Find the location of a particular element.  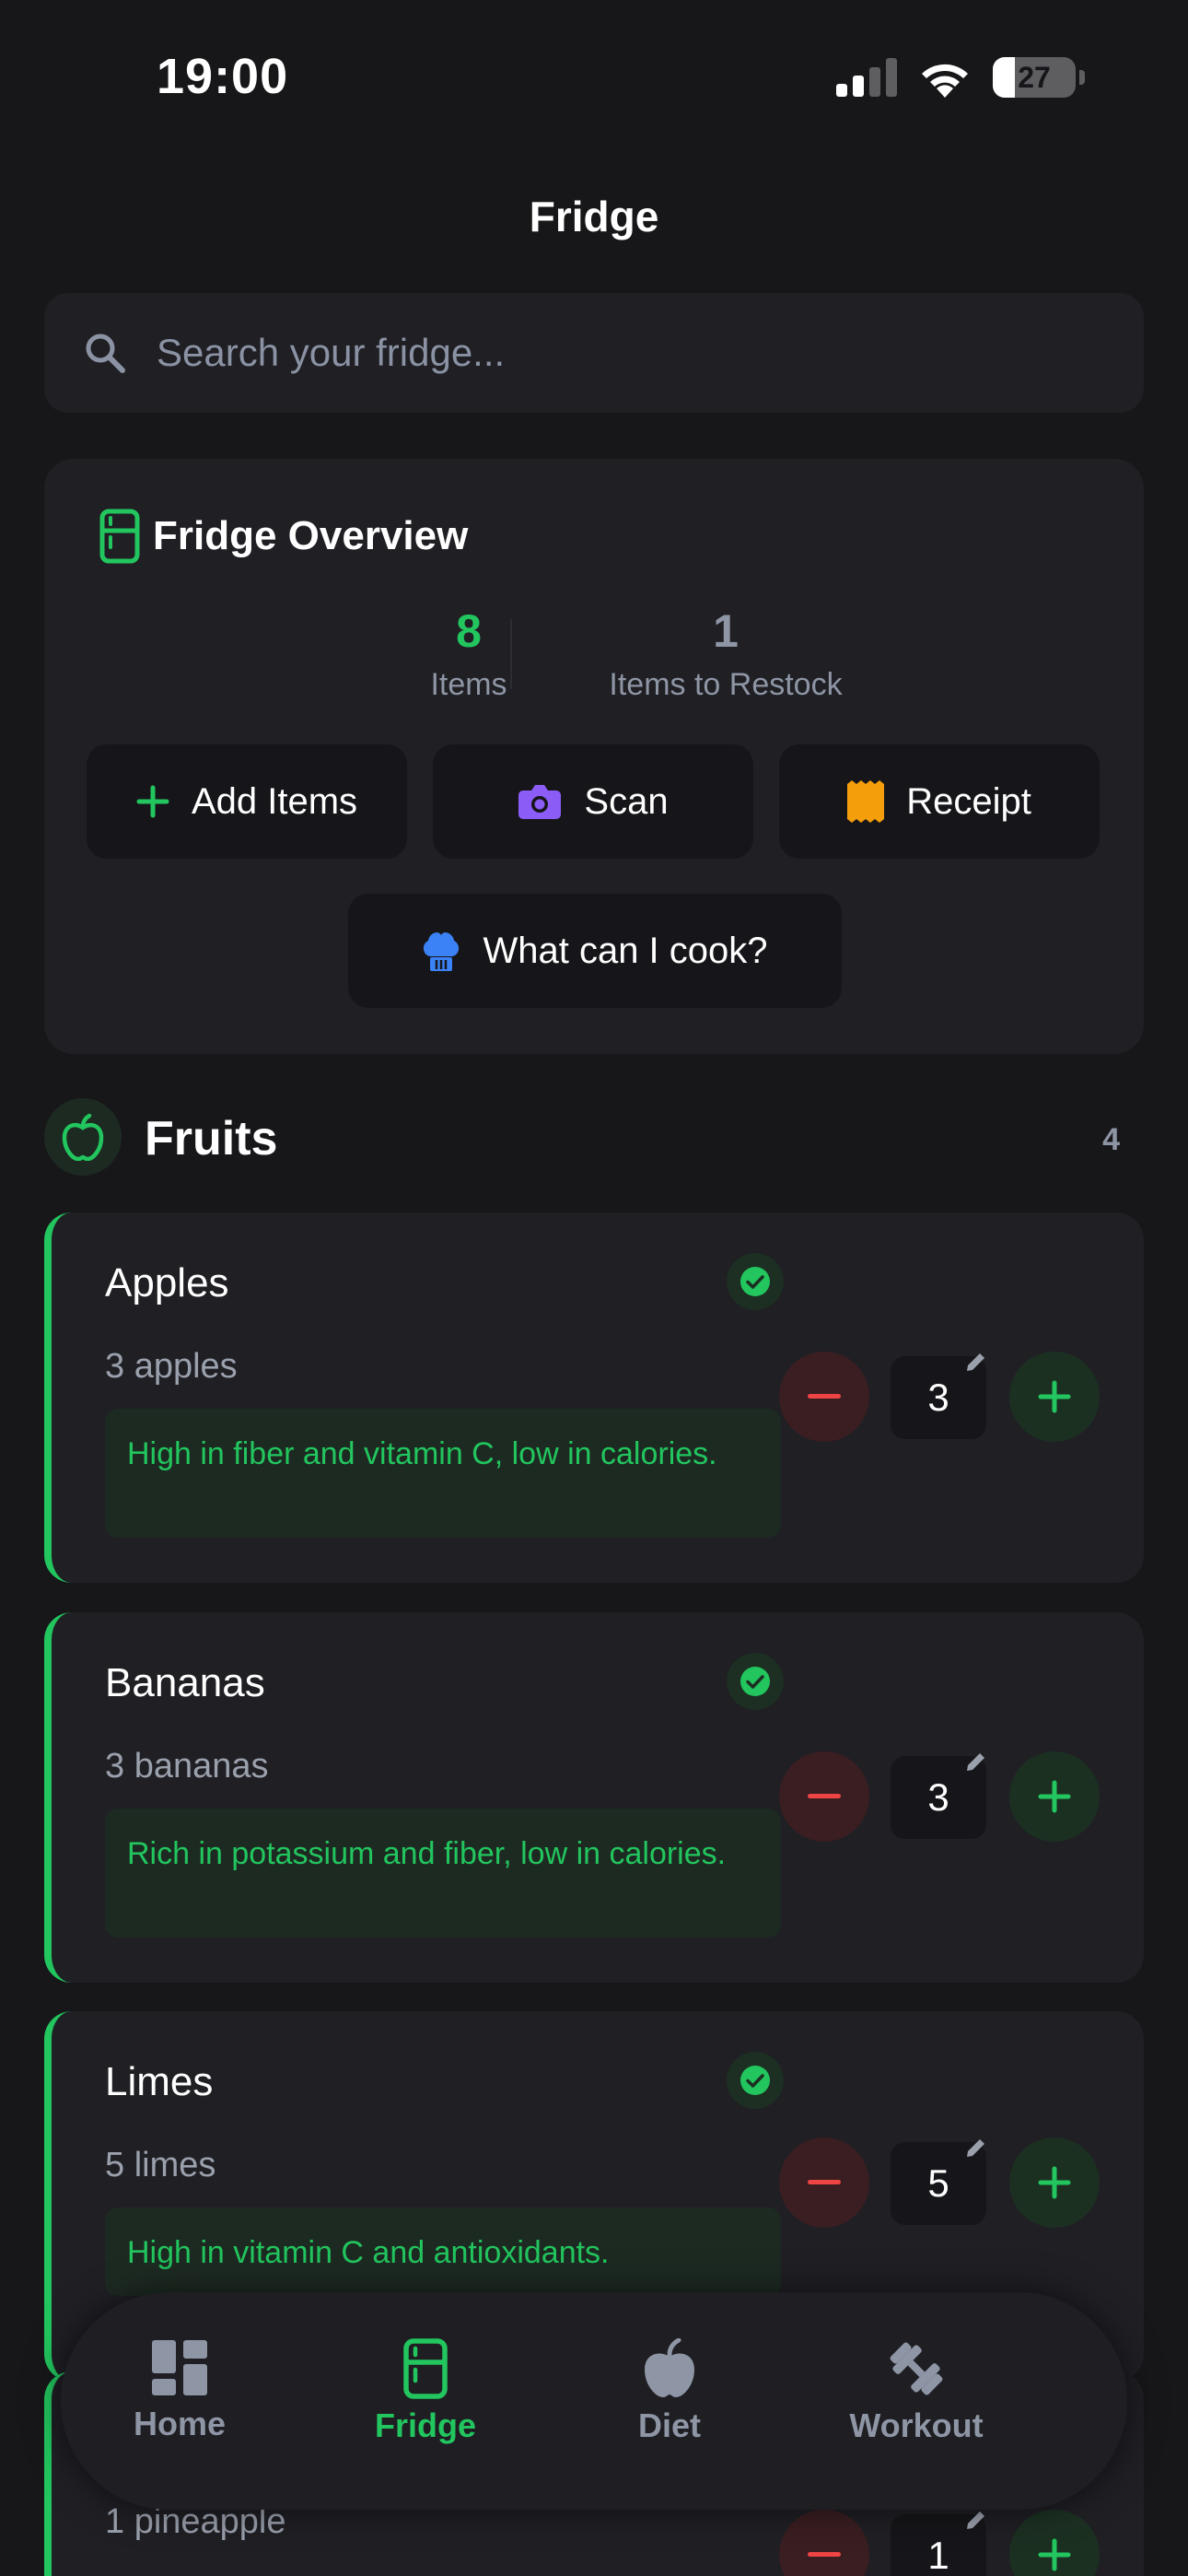

receipt-icon is located at coordinates (866, 801).